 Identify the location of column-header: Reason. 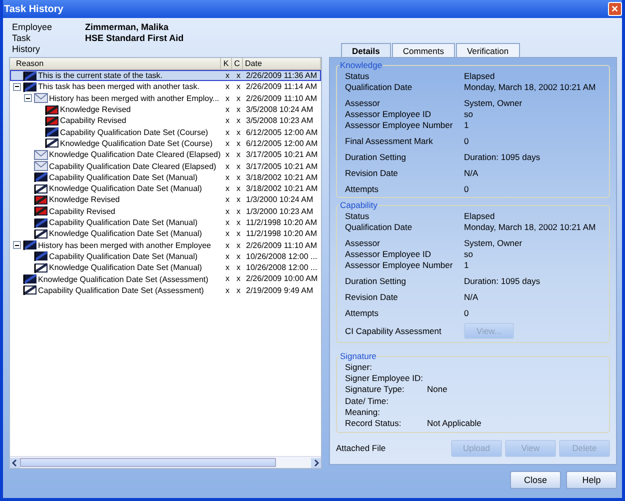
(115, 63).